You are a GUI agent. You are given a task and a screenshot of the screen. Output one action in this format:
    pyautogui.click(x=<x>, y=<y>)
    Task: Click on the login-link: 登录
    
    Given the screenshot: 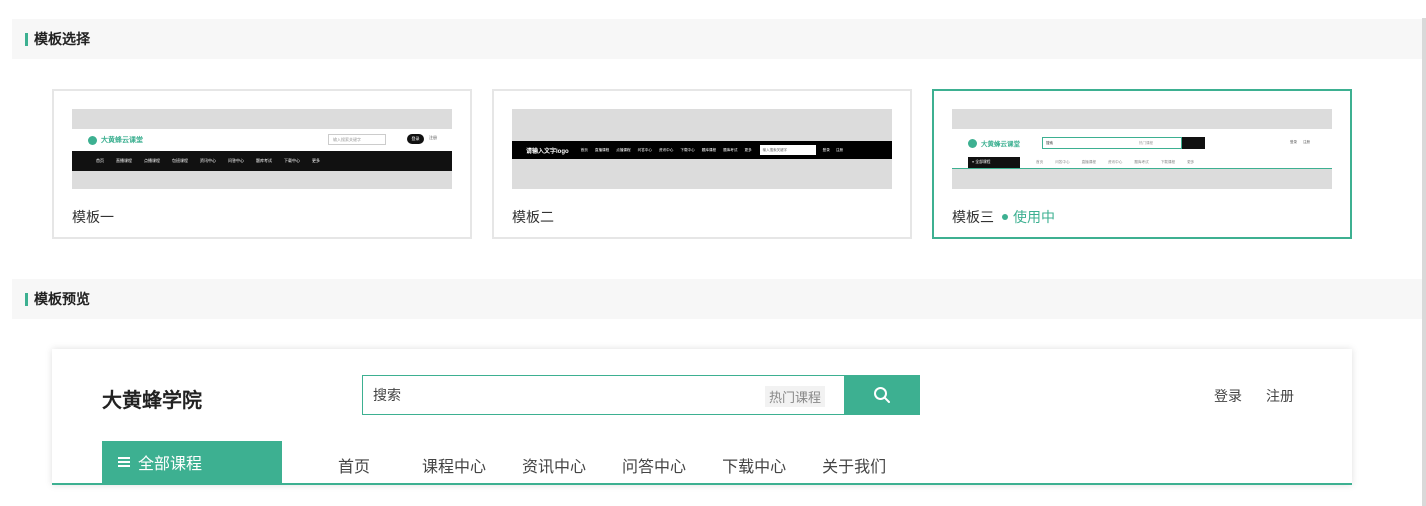 What is the action you would take?
    pyautogui.click(x=1228, y=396)
    